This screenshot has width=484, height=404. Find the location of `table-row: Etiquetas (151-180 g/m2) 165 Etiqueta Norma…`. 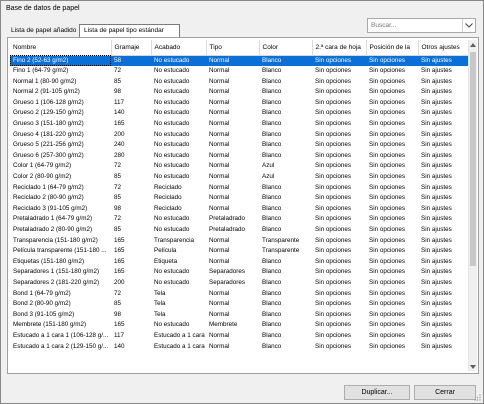

table-row: Etiquetas (151-180 g/m2) 165 Etiqueta Norma… is located at coordinates (239, 262).